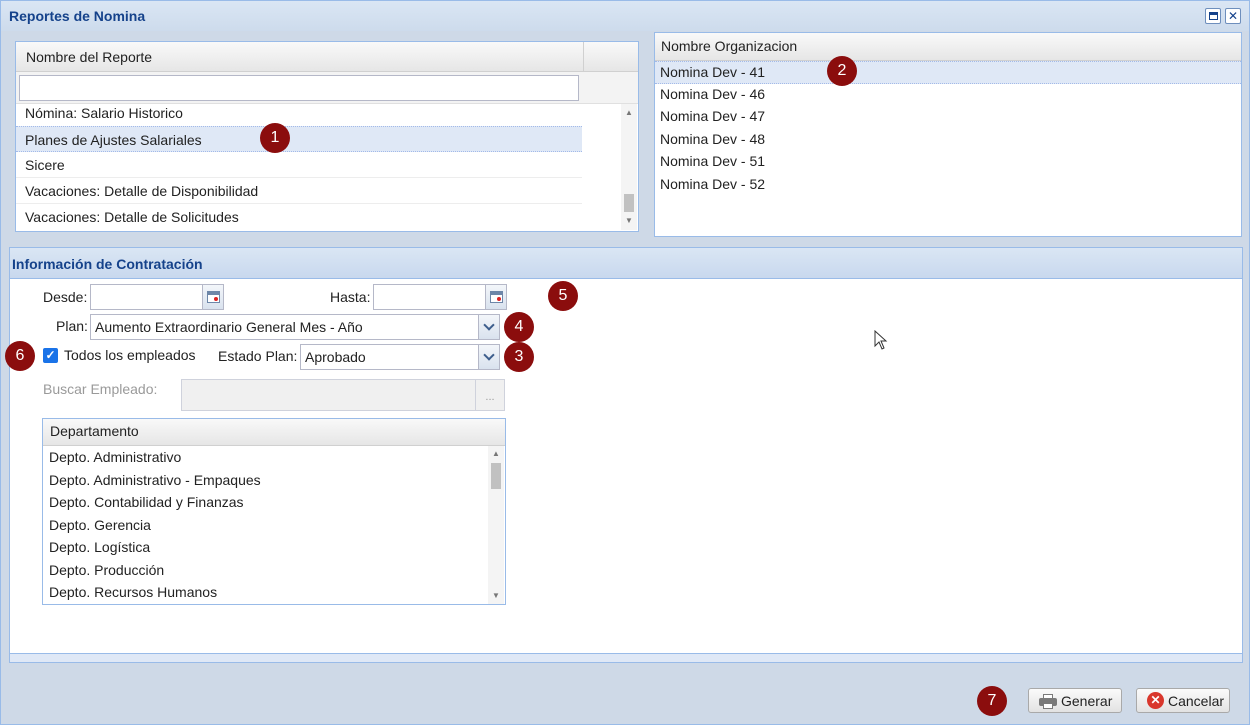  I want to click on org-row-46: Nomina Dev - 46, so click(948, 95).